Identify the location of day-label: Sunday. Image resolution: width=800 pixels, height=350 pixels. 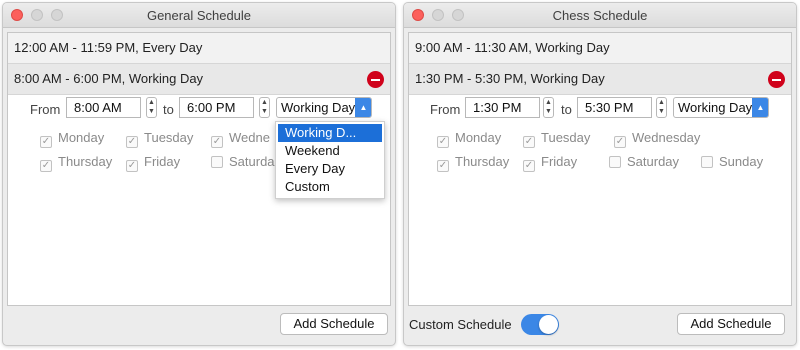
(741, 161).